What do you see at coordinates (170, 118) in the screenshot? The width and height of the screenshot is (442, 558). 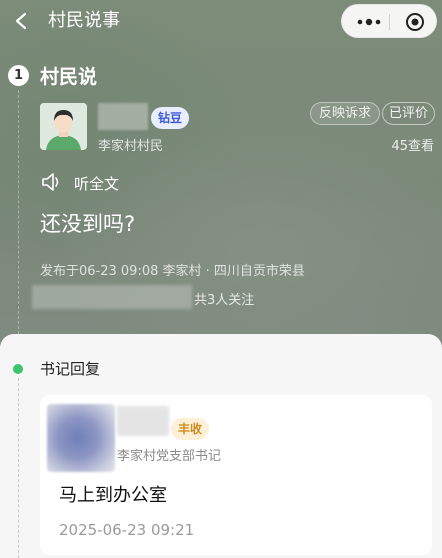 I see `author-level-badge: 钻豆` at bounding box center [170, 118].